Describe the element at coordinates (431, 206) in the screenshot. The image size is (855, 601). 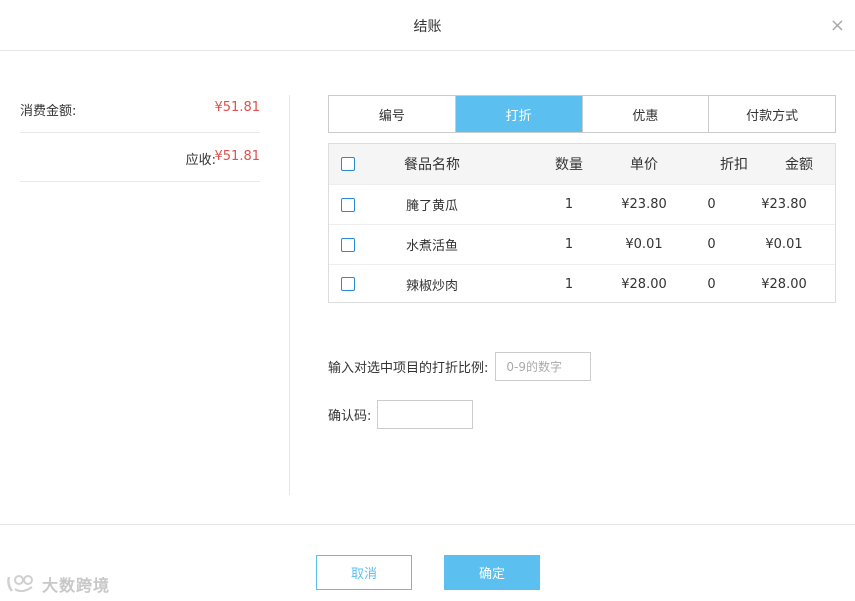
I see `item-name: 腌了黄瓜` at that location.